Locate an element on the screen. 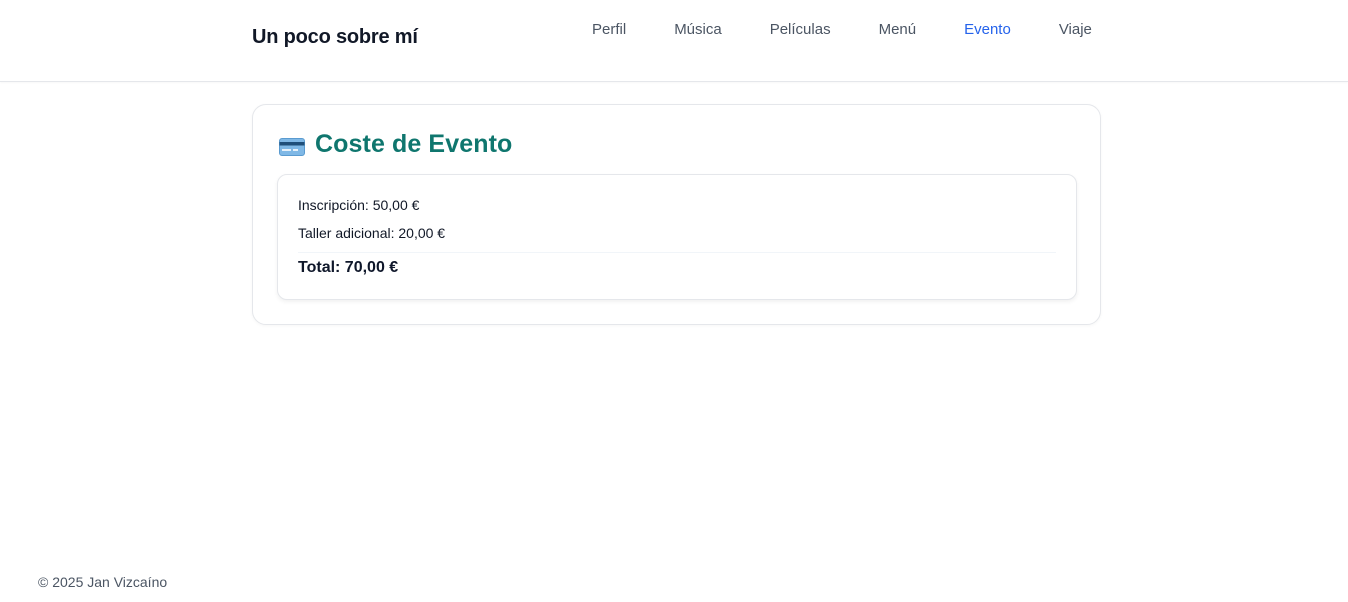 The image size is (1348, 602). card-heading: Coste de Evento is located at coordinates (395, 144).